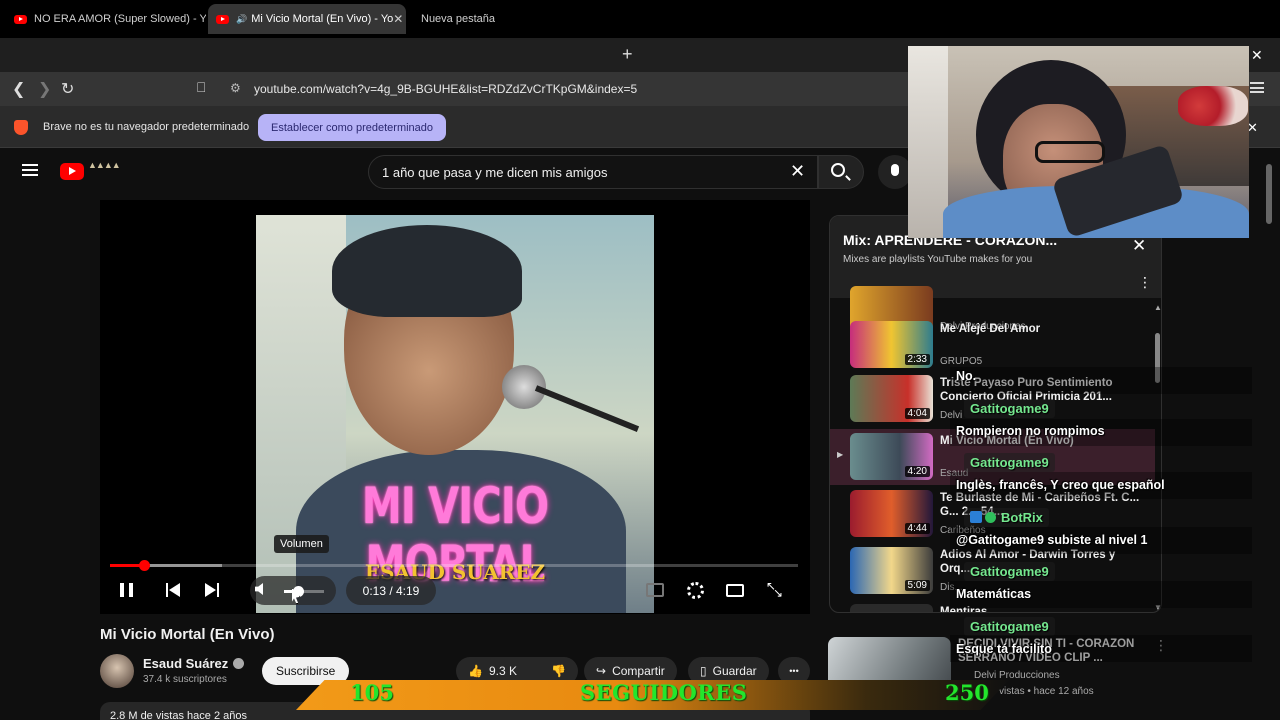  I want to click on volume-tooltip: Volumen, so click(301, 544).